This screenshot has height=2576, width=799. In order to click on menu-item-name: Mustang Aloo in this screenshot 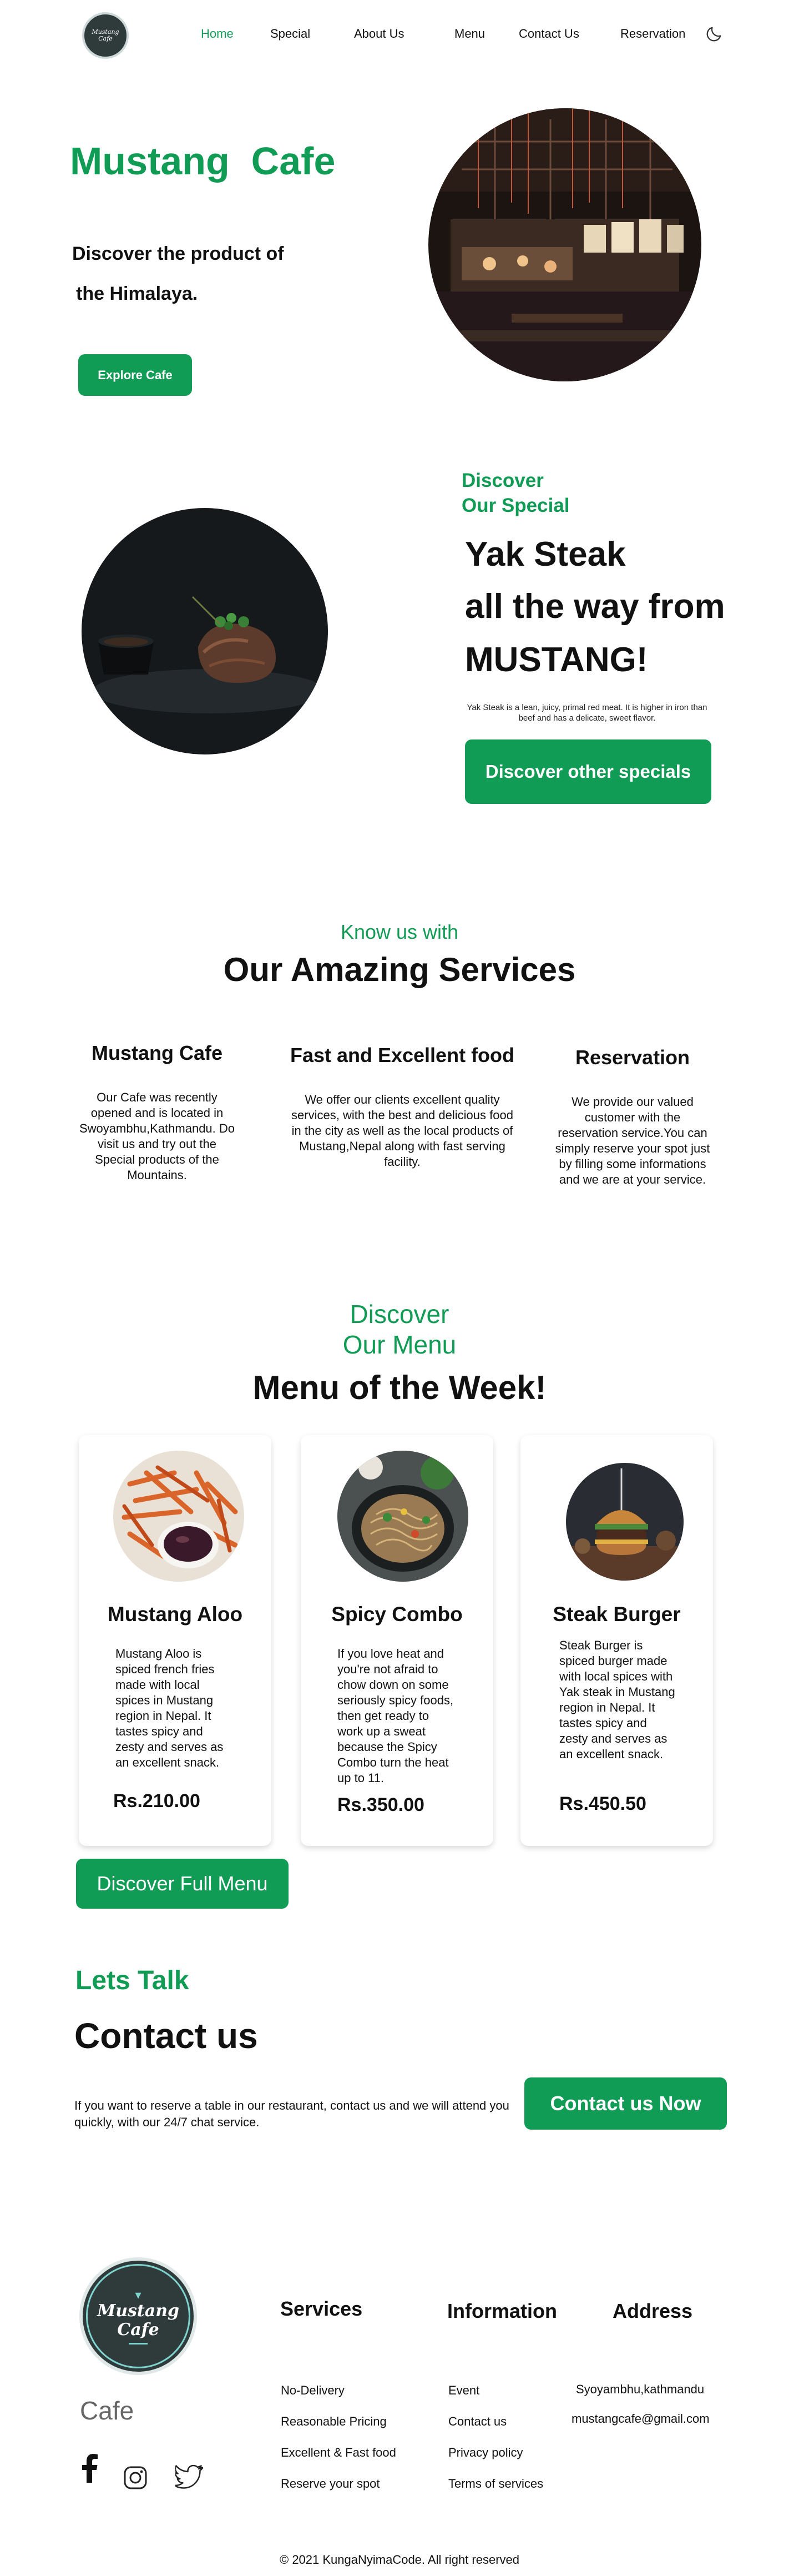, I will do `click(175, 1614)`.